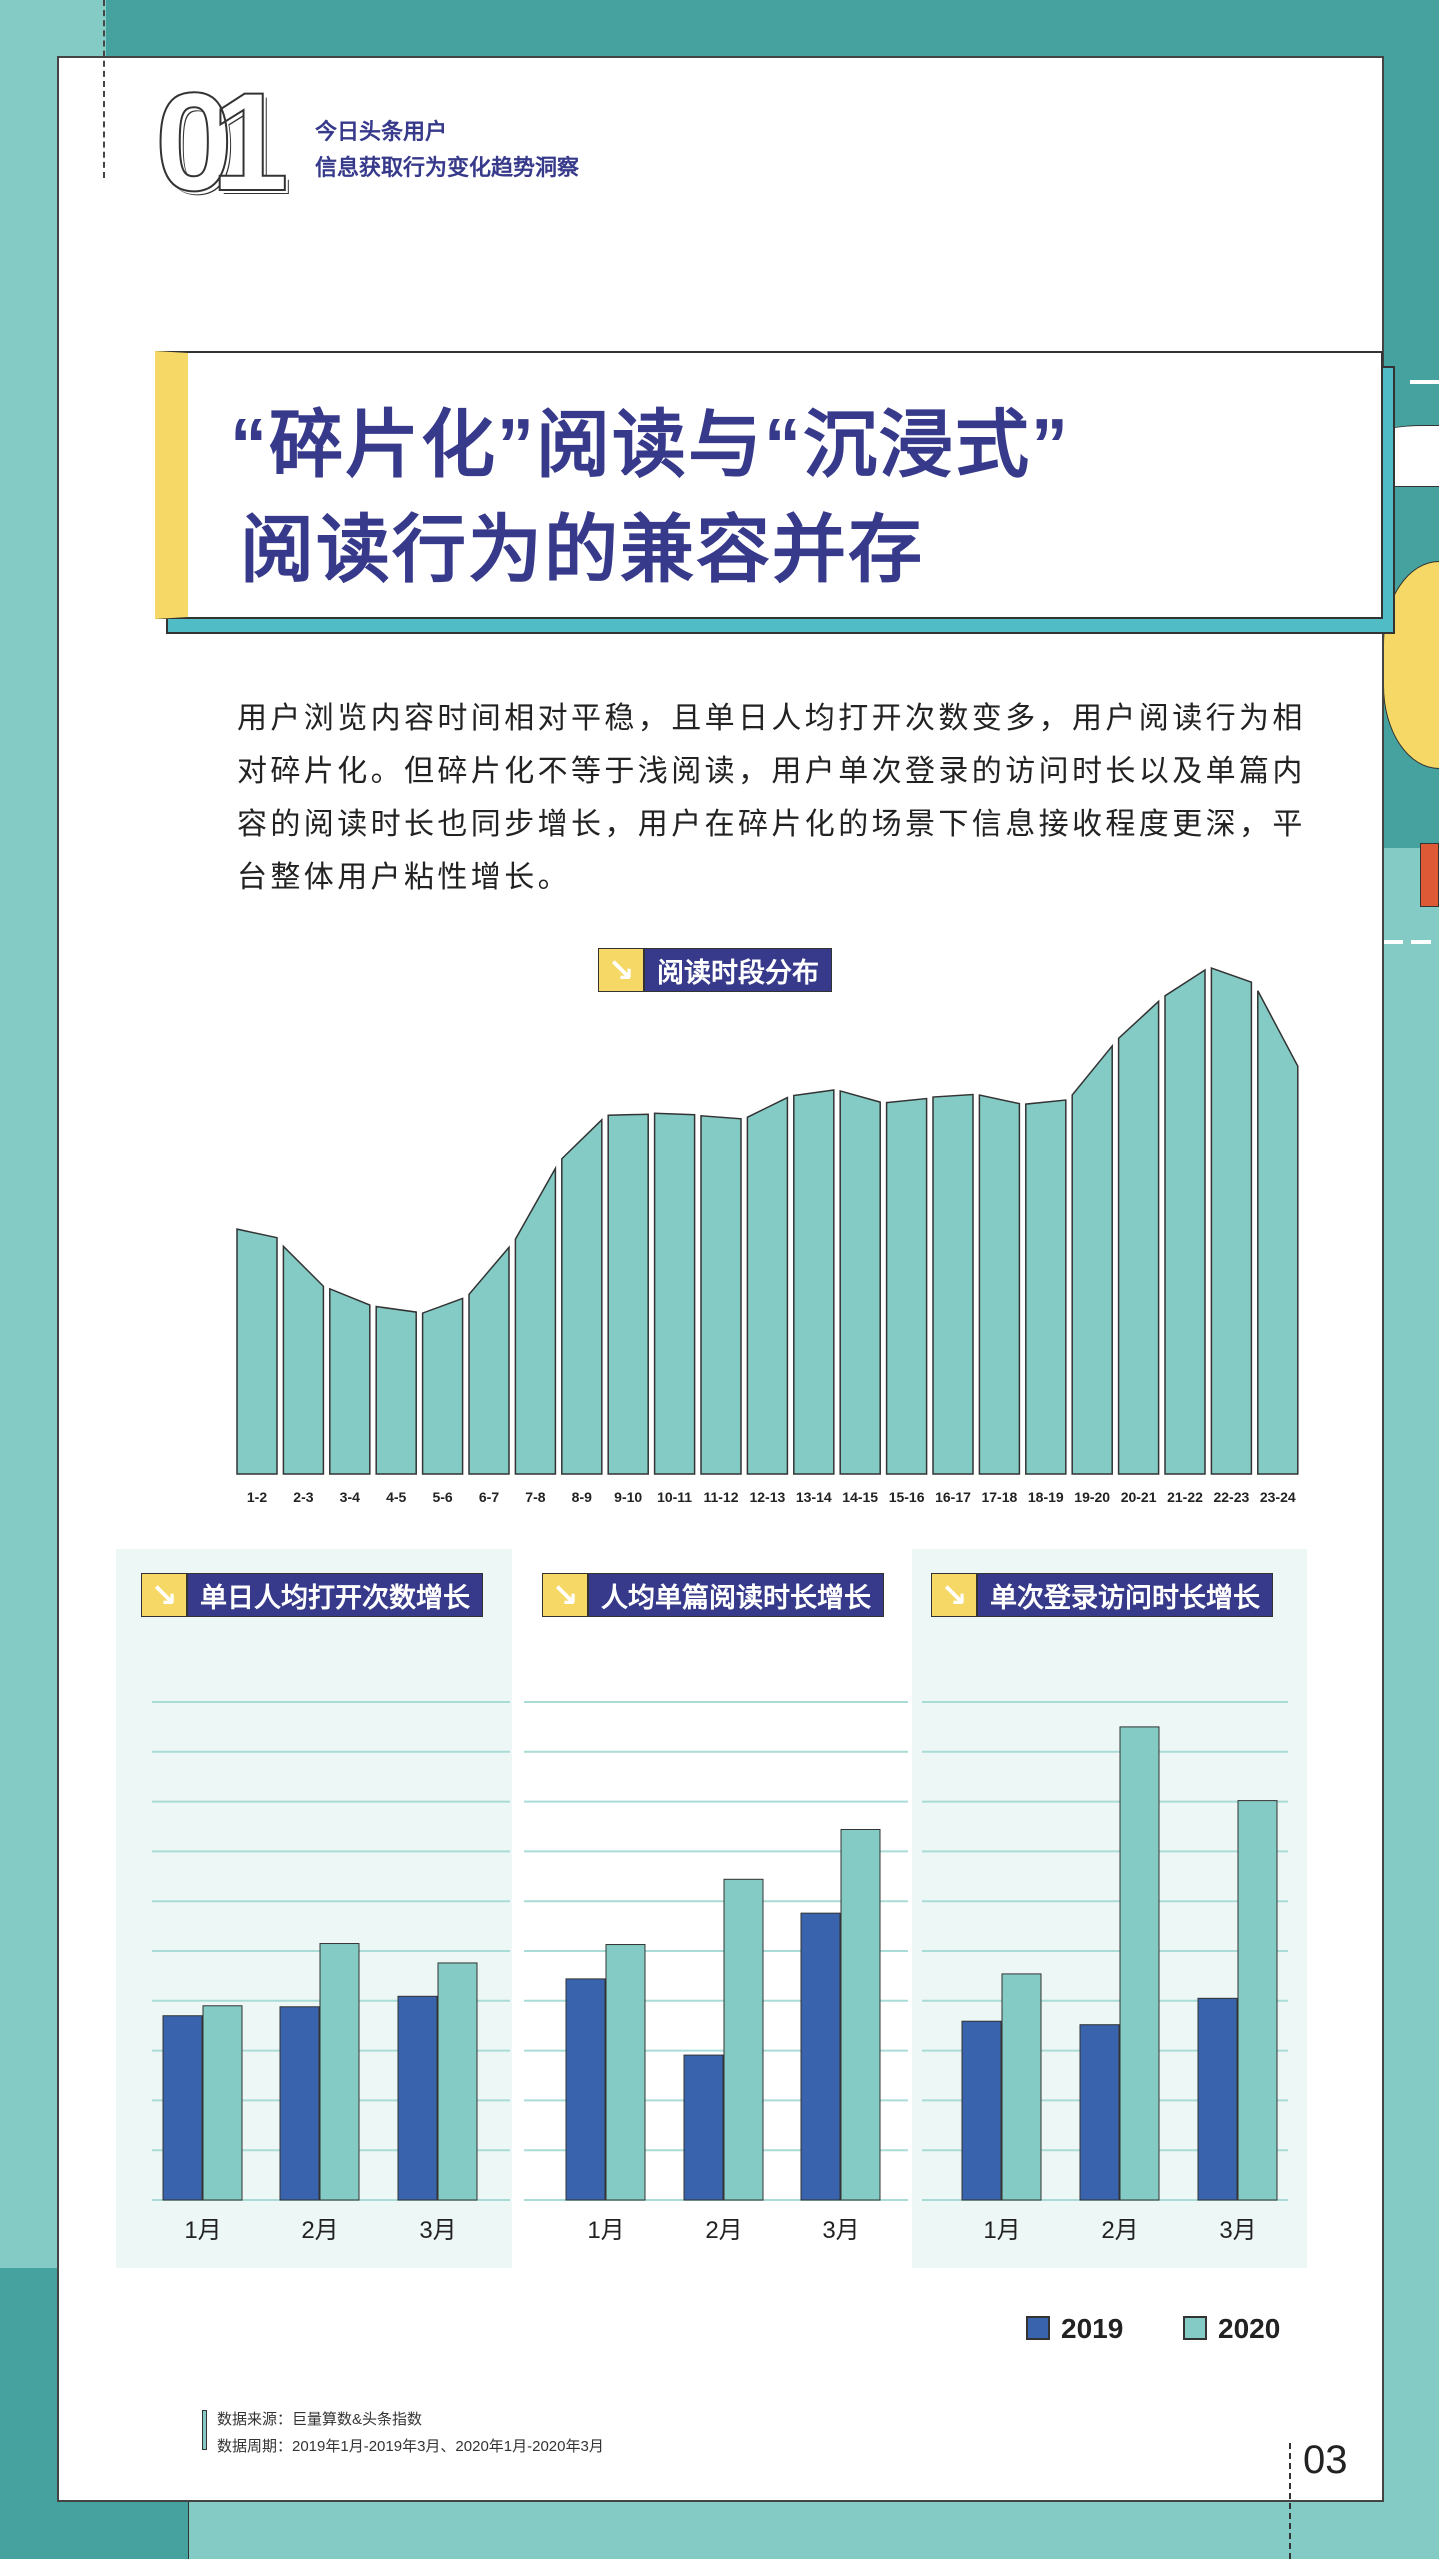 The image size is (1439, 2559). What do you see at coordinates (396, 1497) in the screenshot?
I see `x-tick-label: 4-5` at bounding box center [396, 1497].